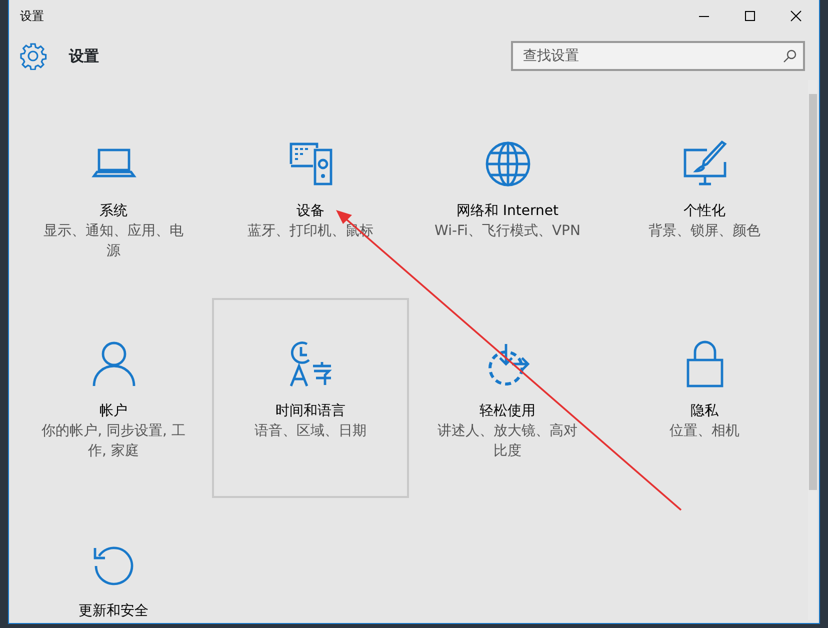 This screenshot has width=828, height=628. I want to click on settings-tile: 网络和 Internet Wi-Fi、飞行模式、VPN, so click(507, 198).